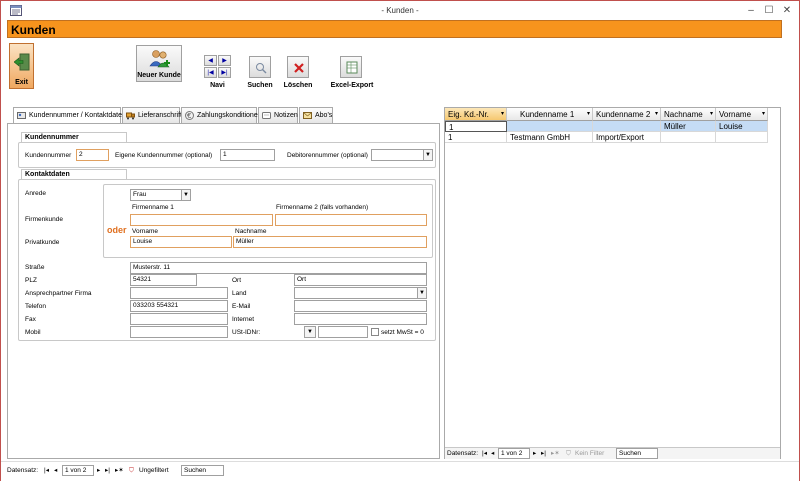 This screenshot has height=481, width=800. What do you see at coordinates (627, 114) in the screenshot?
I see `column-header: Kundenname 2 ▾` at bounding box center [627, 114].